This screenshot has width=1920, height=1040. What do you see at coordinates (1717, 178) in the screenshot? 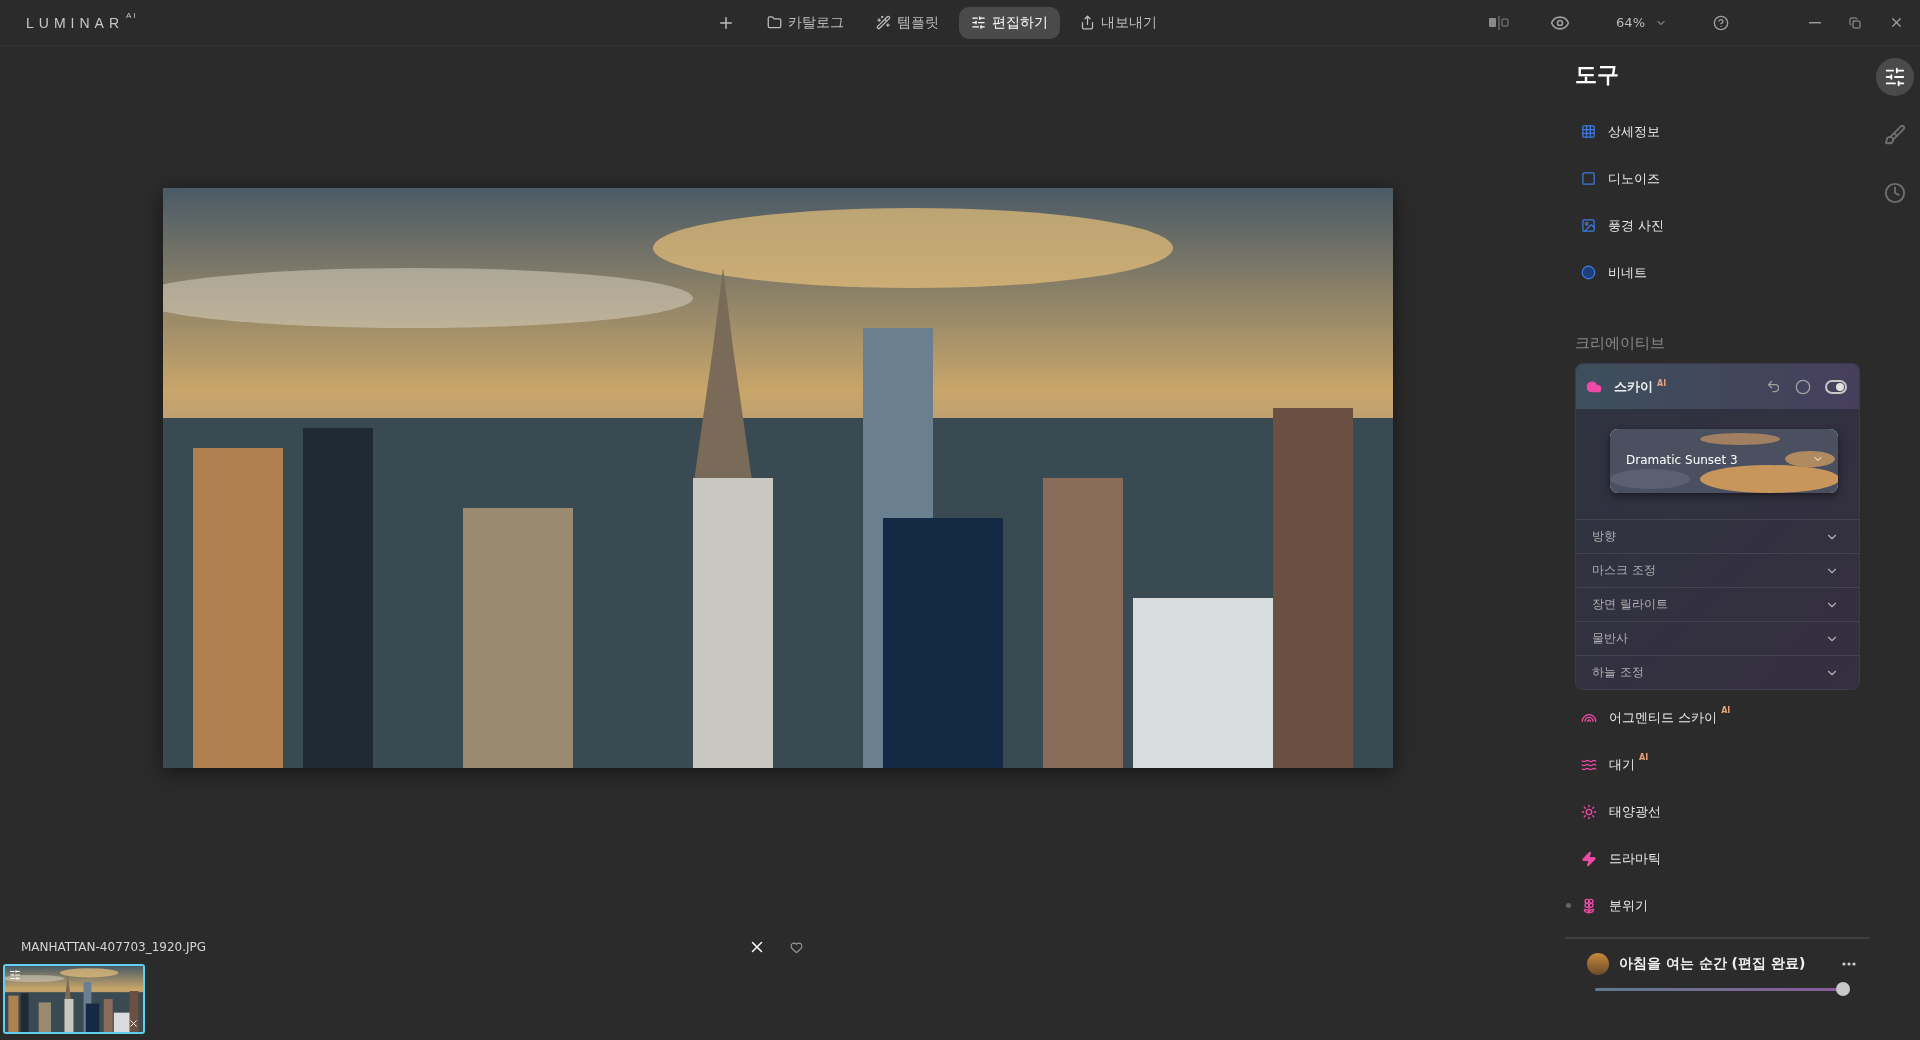
I see `tool-item: 디노이즈` at bounding box center [1717, 178].